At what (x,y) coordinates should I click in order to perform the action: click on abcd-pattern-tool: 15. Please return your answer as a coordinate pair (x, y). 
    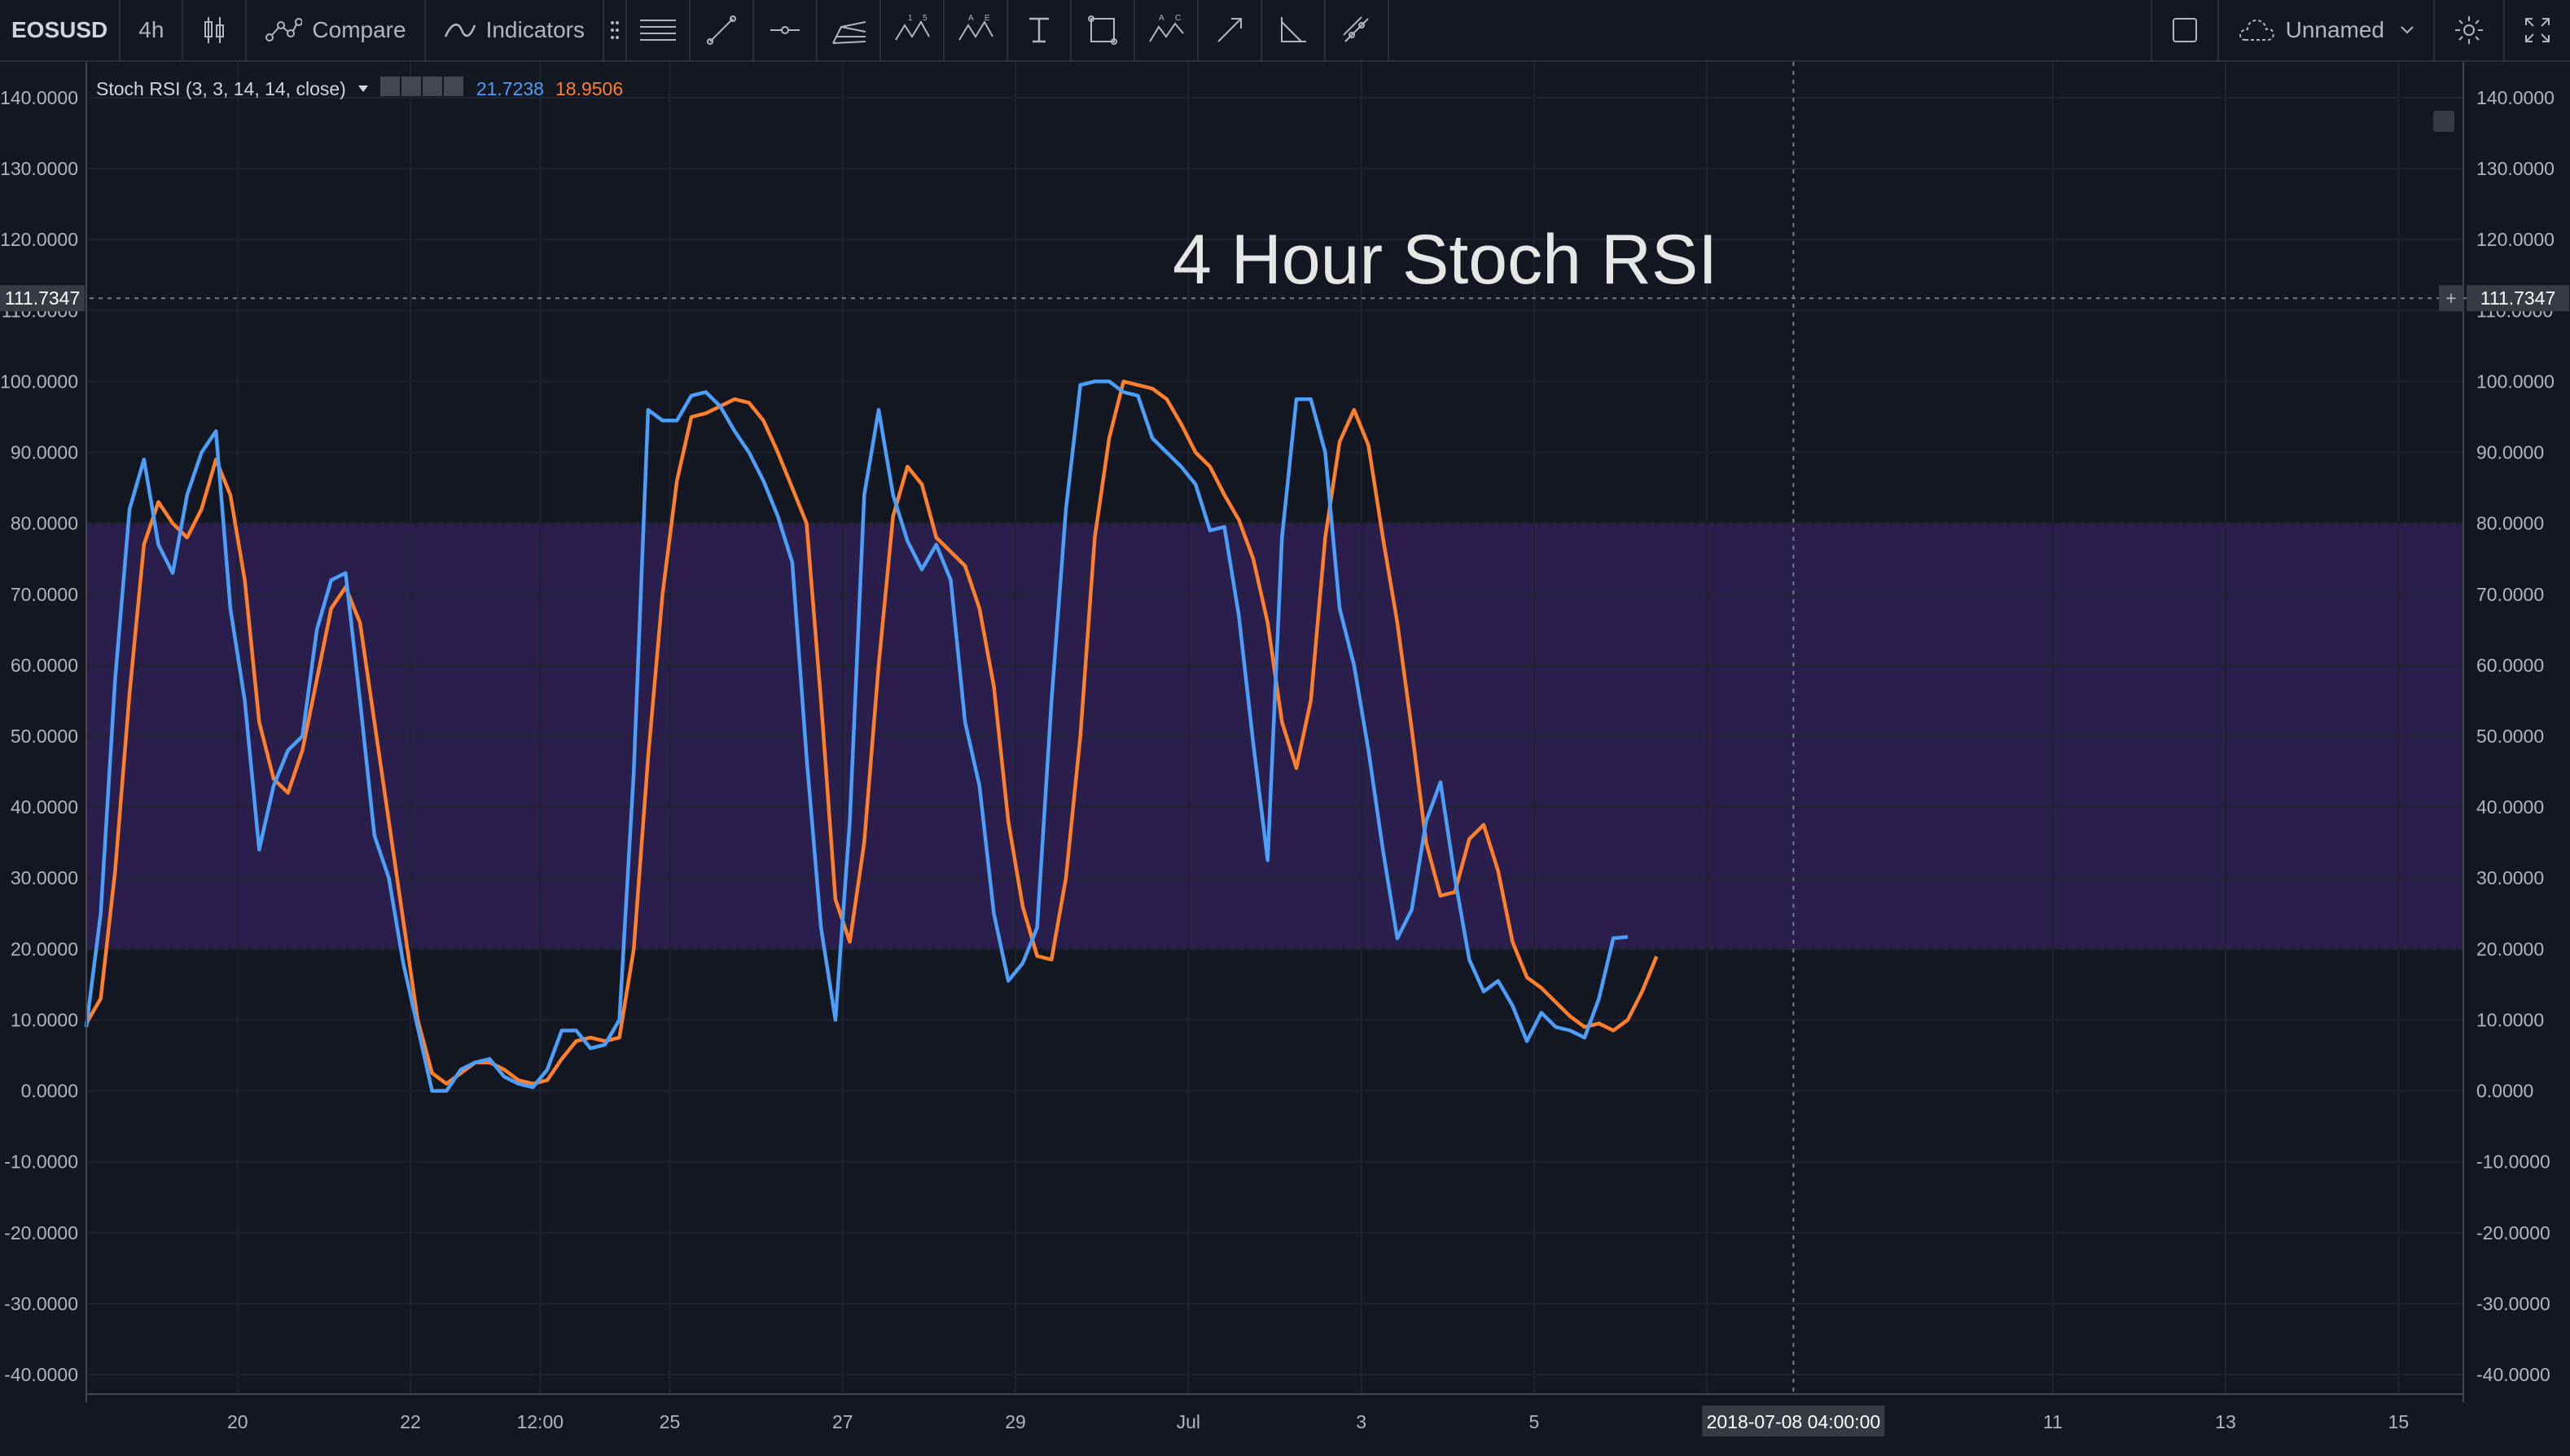
    Looking at the image, I should click on (913, 30).